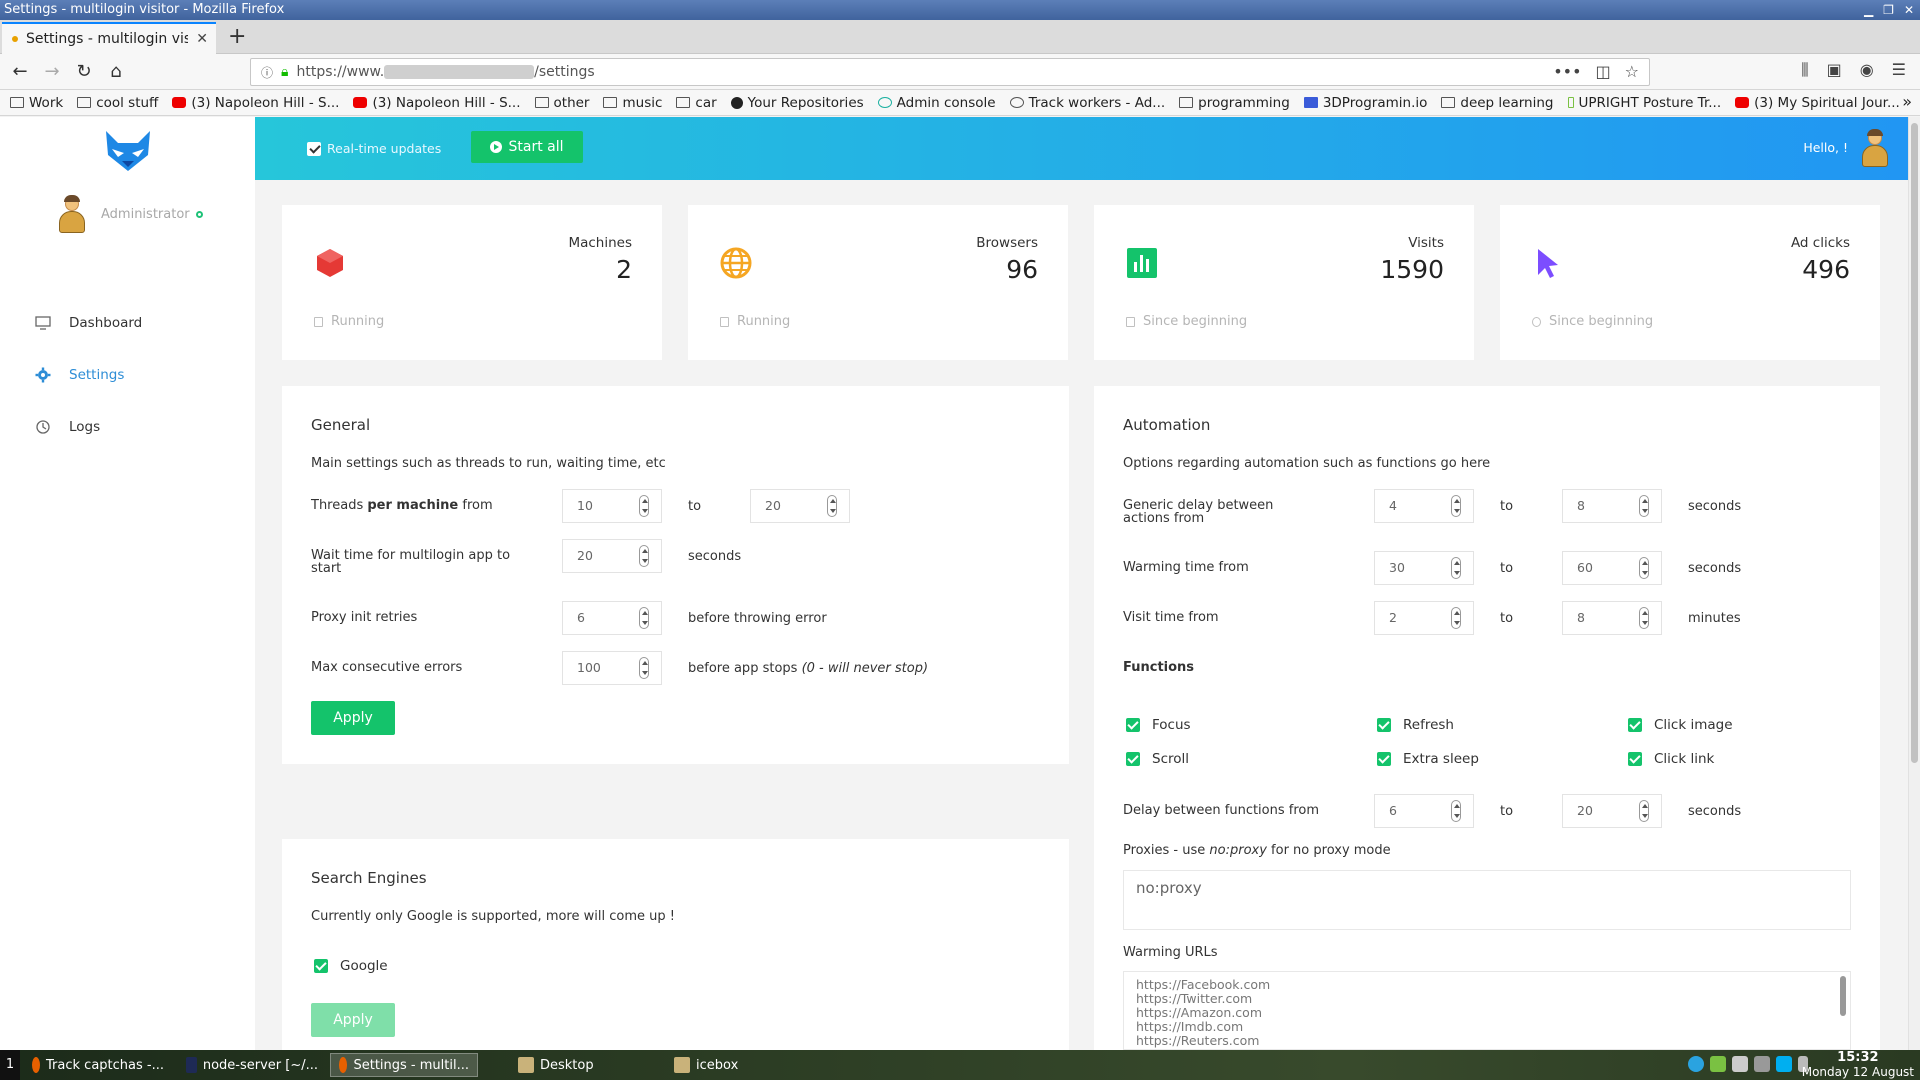  Describe the element at coordinates (1612, 506) in the screenshot. I see `generic-delay-to-input: 8` at that location.